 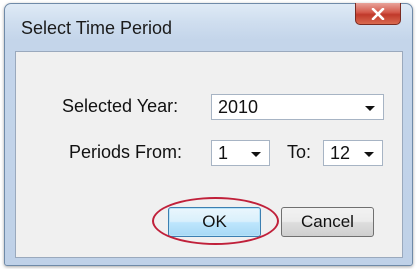 What do you see at coordinates (97, 28) in the screenshot?
I see `window-title: Select Time Period` at bounding box center [97, 28].